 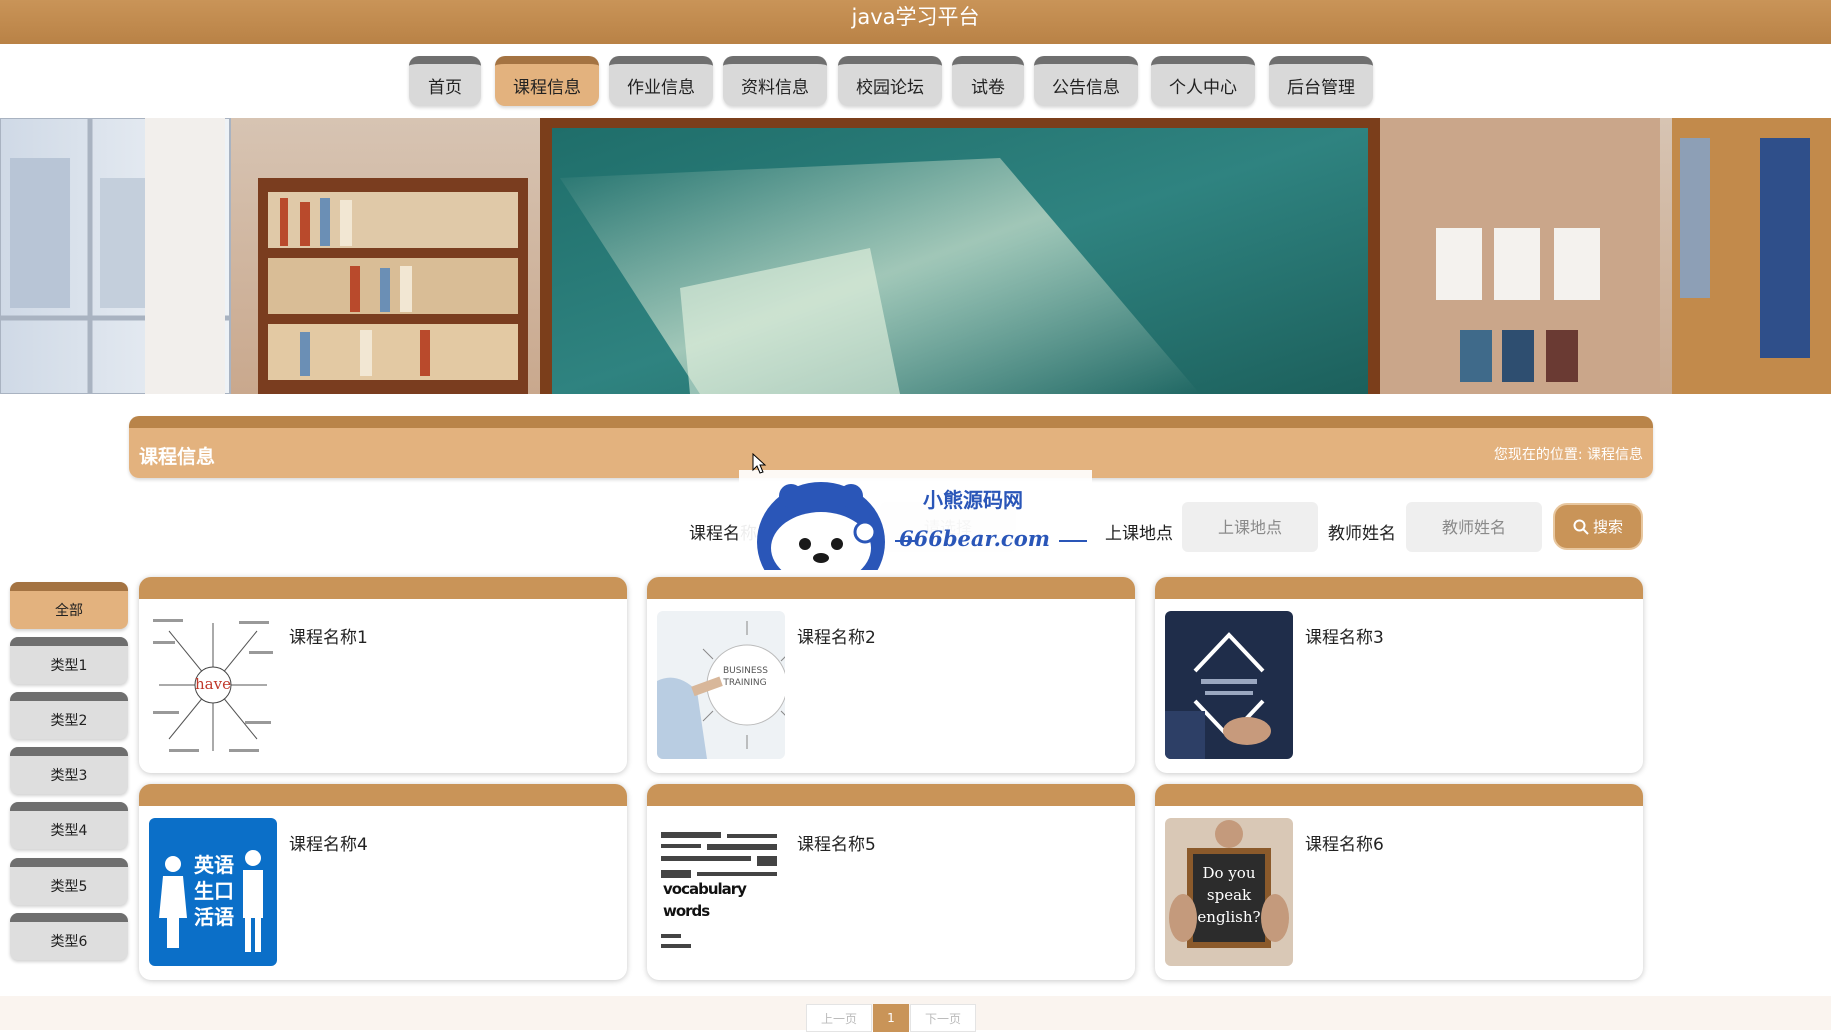 I want to click on bear-logo-icon, so click(x=821, y=526).